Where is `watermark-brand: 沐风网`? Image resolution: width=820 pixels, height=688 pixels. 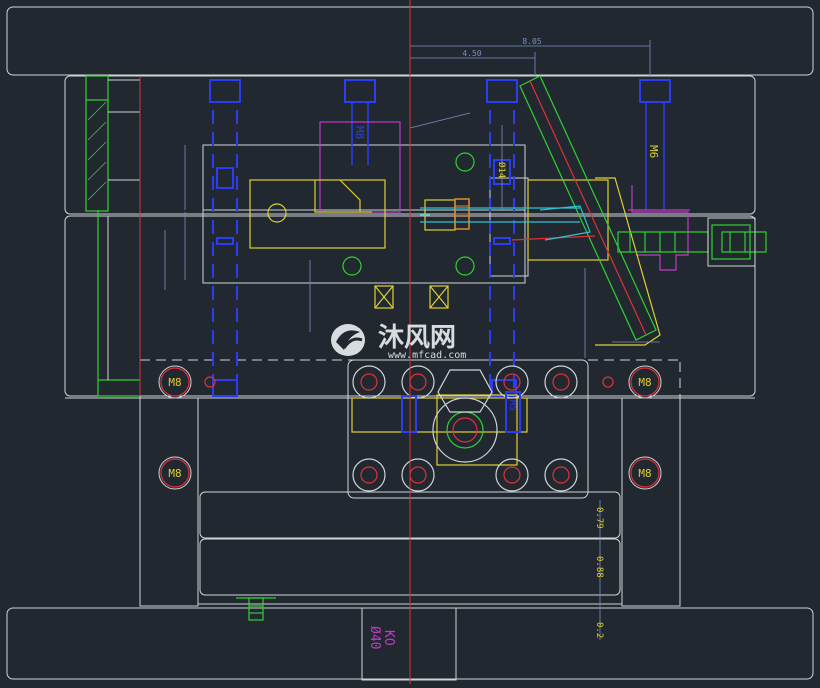 watermark-brand: 沐风网 is located at coordinates (417, 338).